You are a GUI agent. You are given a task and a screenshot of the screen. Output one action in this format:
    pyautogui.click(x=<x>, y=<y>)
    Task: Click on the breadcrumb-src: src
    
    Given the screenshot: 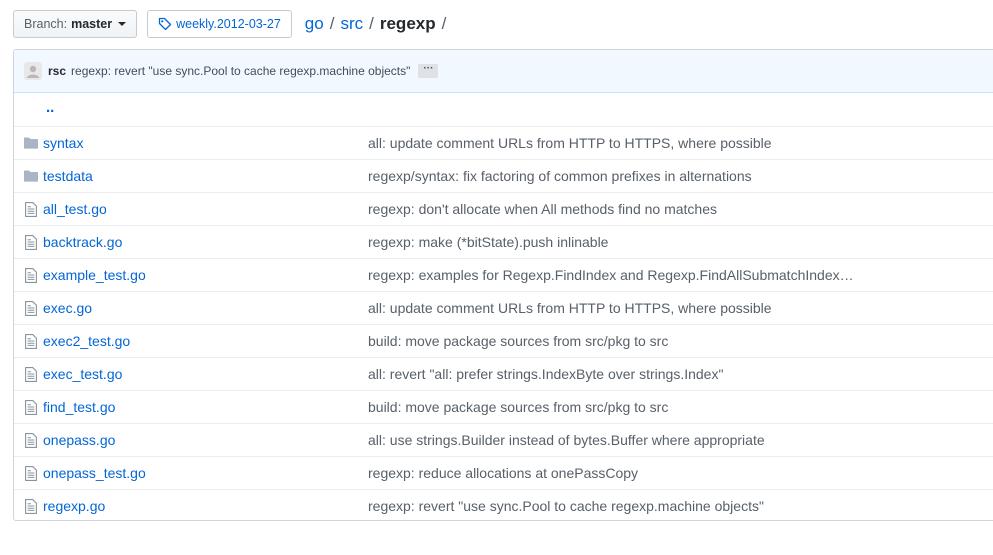 What is the action you would take?
    pyautogui.click(x=351, y=24)
    